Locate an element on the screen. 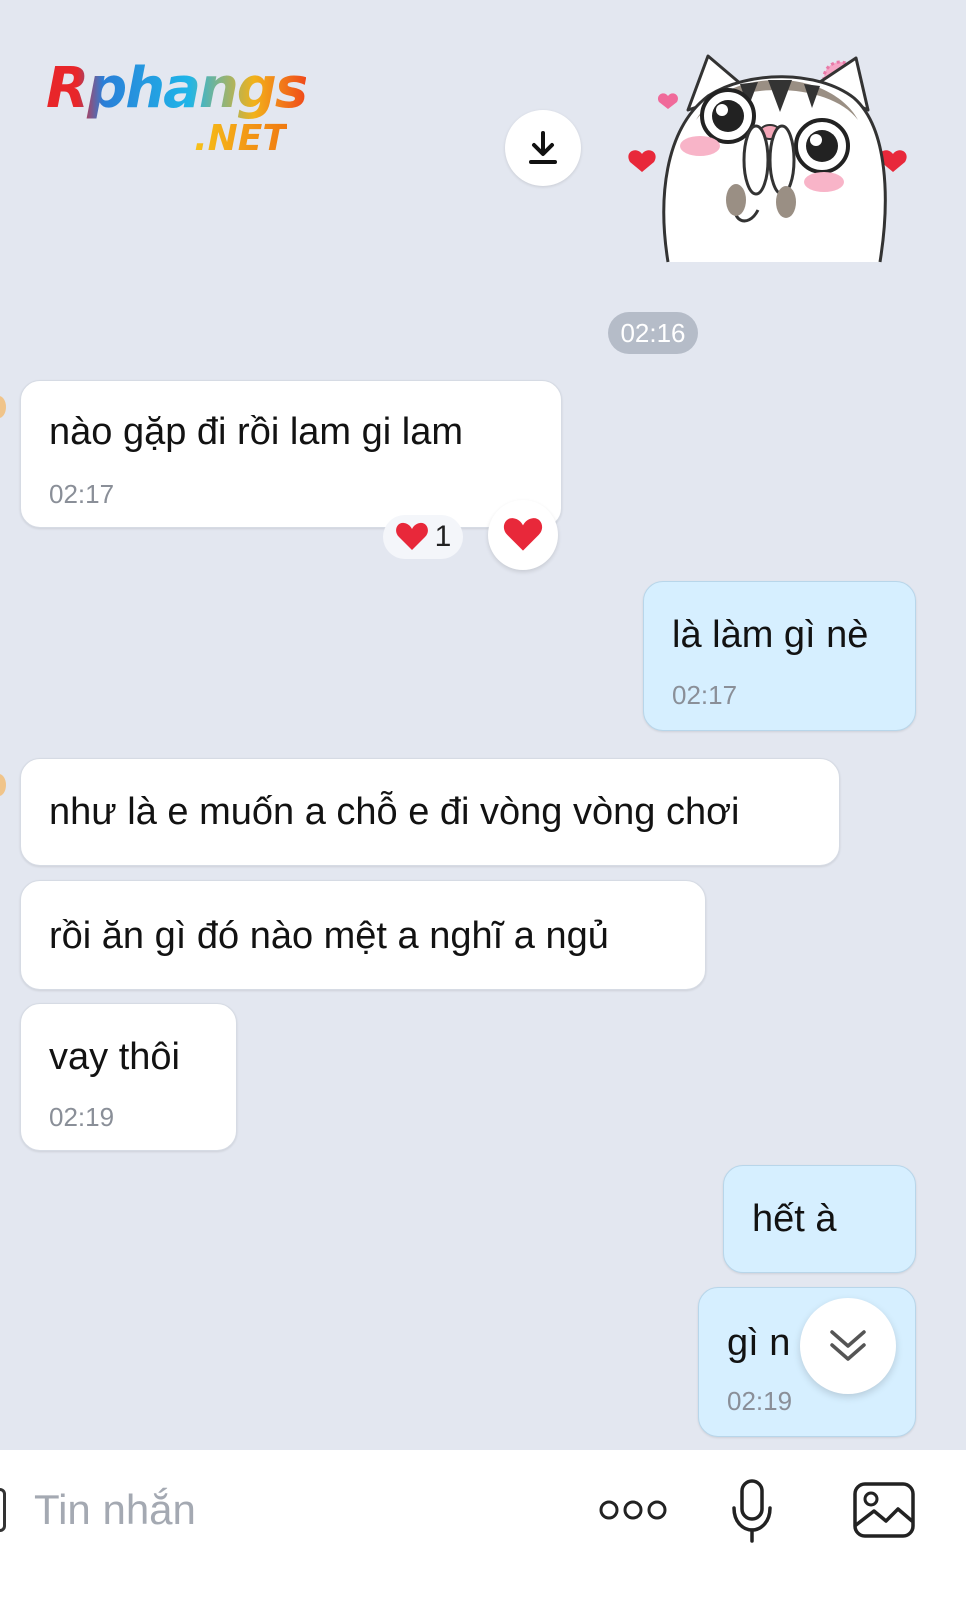 This screenshot has height=1600, width=966. message-bubble-incoming: rồi ăn gì đó nào mệt a nghĩ a ngủ is located at coordinates (363, 935).